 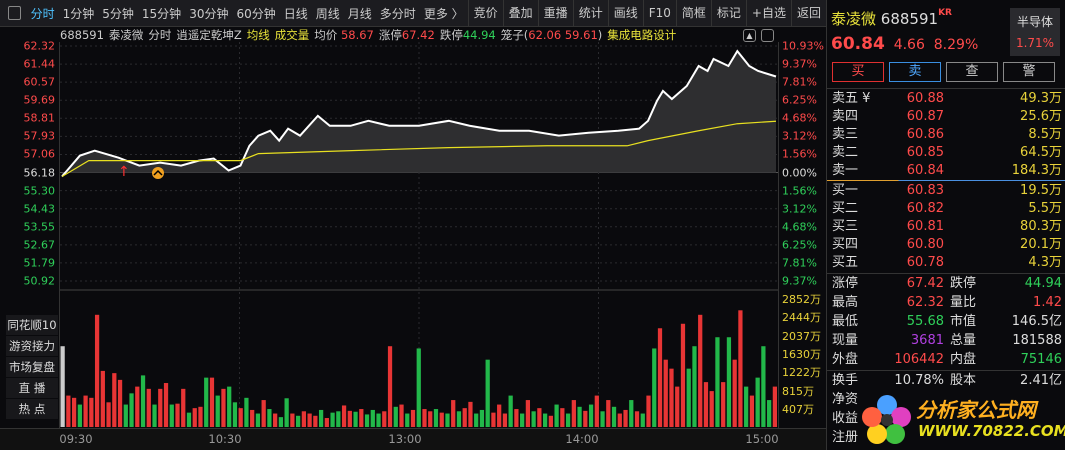 What do you see at coordinates (32, 367) in the screenshot?
I see `side-button-2: 市场复盘` at bounding box center [32, 367].